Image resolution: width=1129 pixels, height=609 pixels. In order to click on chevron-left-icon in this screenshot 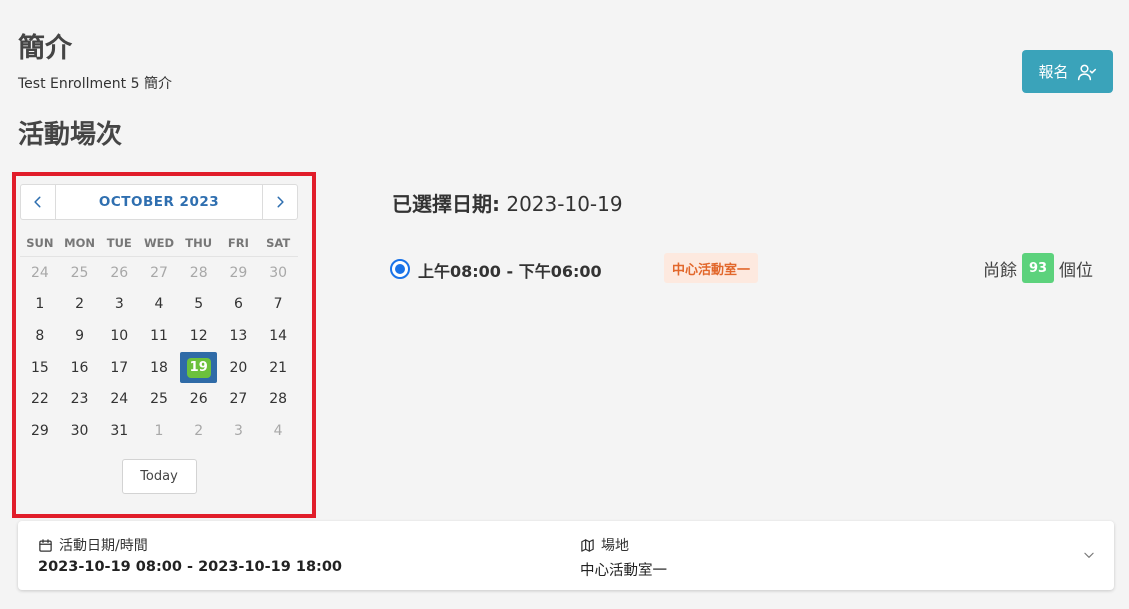, I will do `click(37, 202)`.